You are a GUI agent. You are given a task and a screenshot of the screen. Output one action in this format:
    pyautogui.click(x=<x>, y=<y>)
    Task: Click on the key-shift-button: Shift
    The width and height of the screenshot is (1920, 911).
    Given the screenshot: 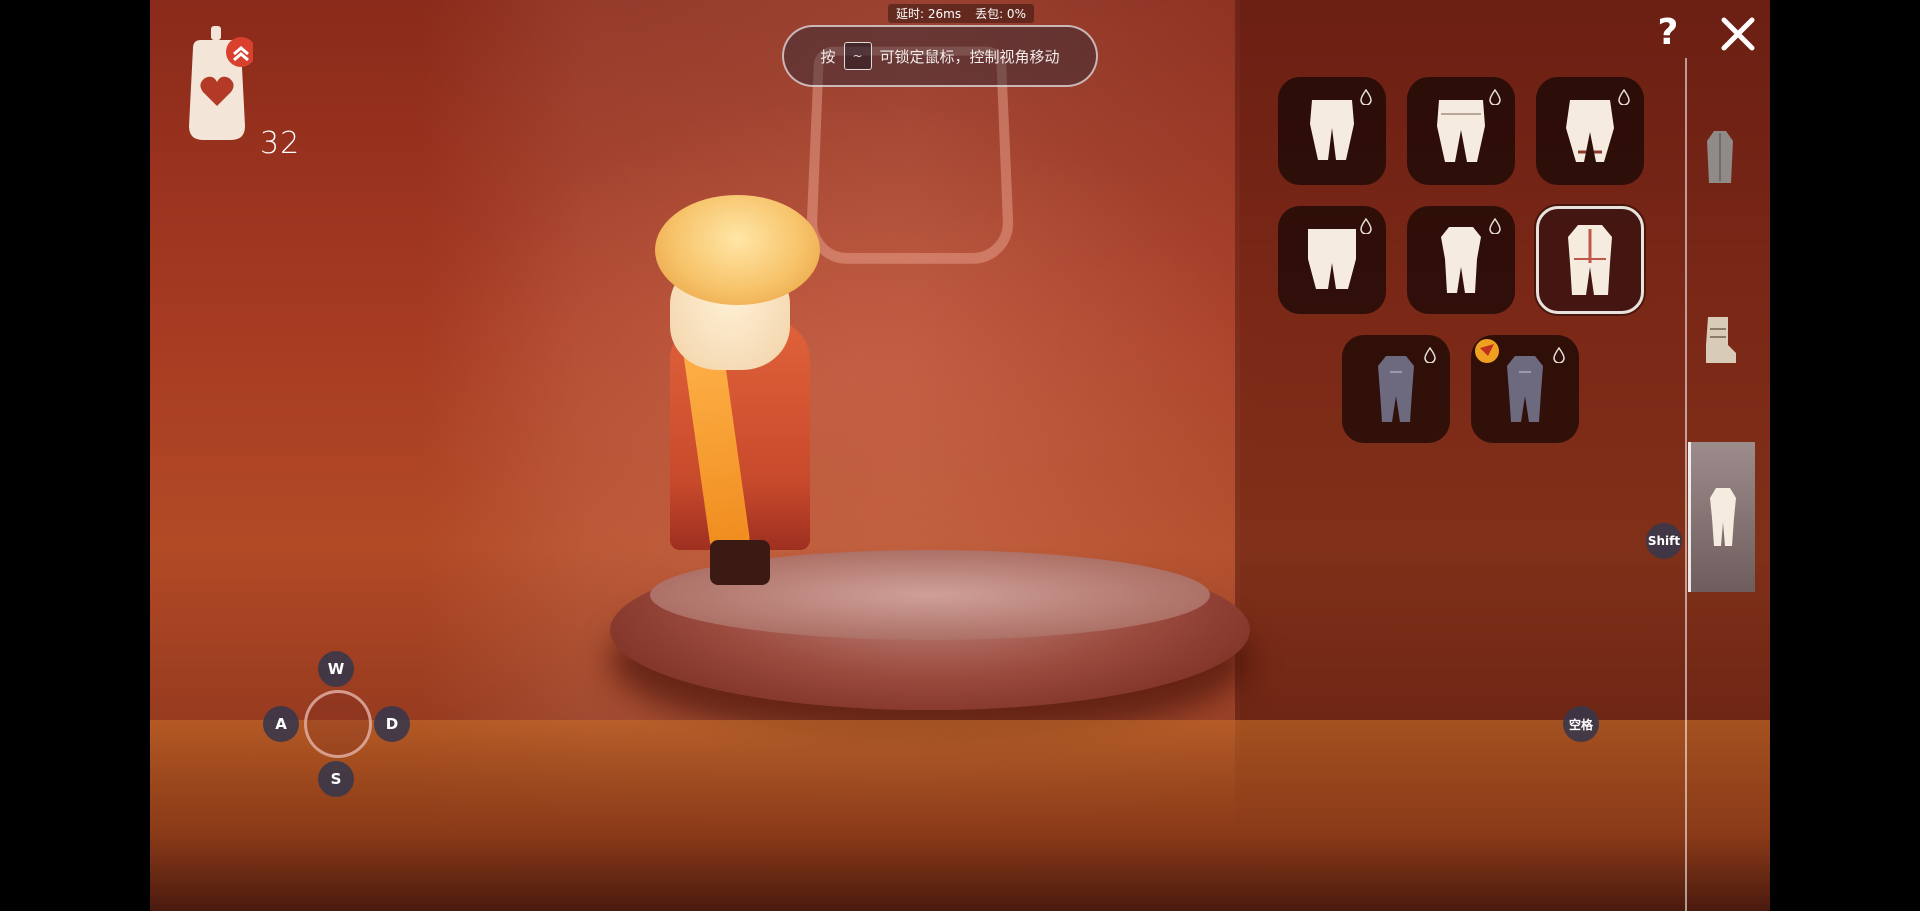 What is the action you would take?
    pyautogui.click(x=1664, y=541)
    